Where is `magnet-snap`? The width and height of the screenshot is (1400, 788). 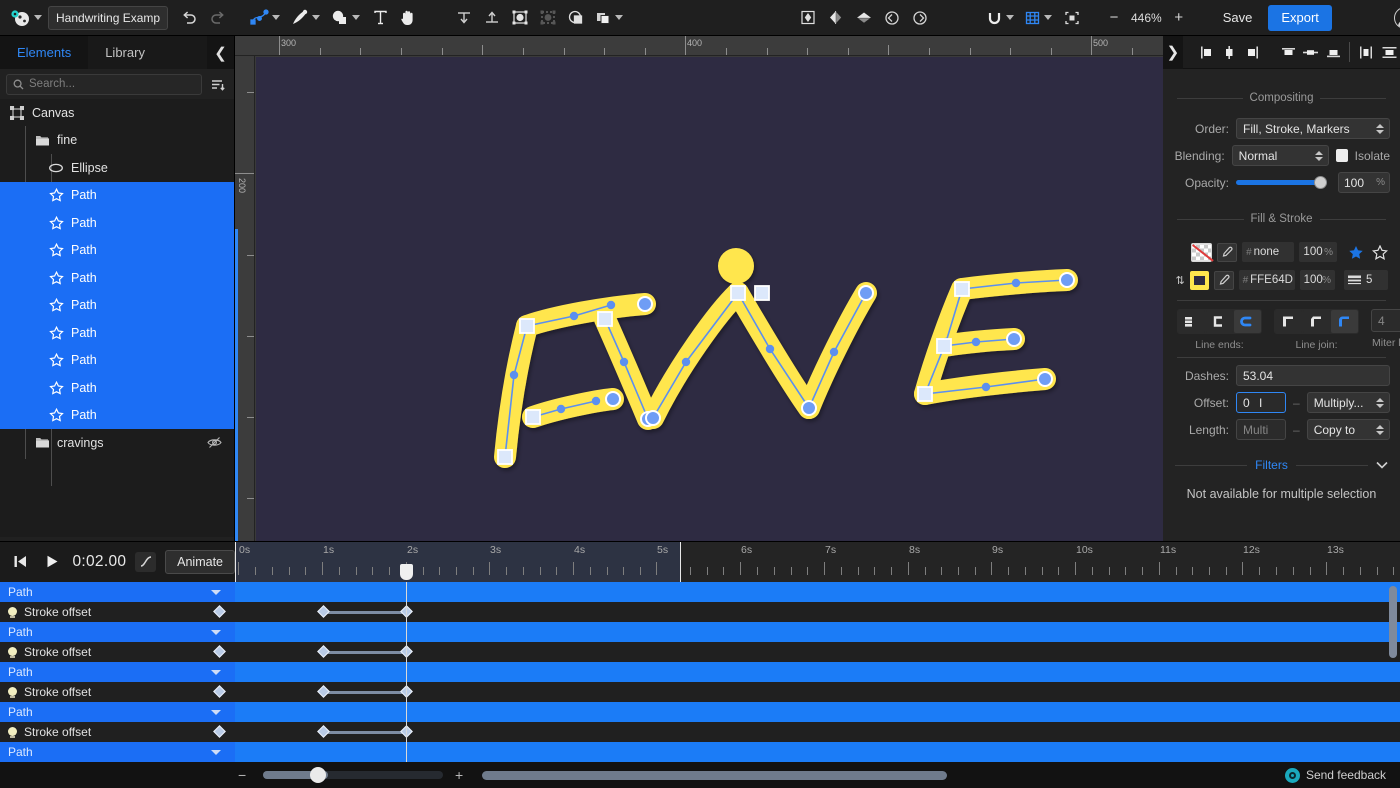
magnet-snap is located at coordinates (1001, 18).